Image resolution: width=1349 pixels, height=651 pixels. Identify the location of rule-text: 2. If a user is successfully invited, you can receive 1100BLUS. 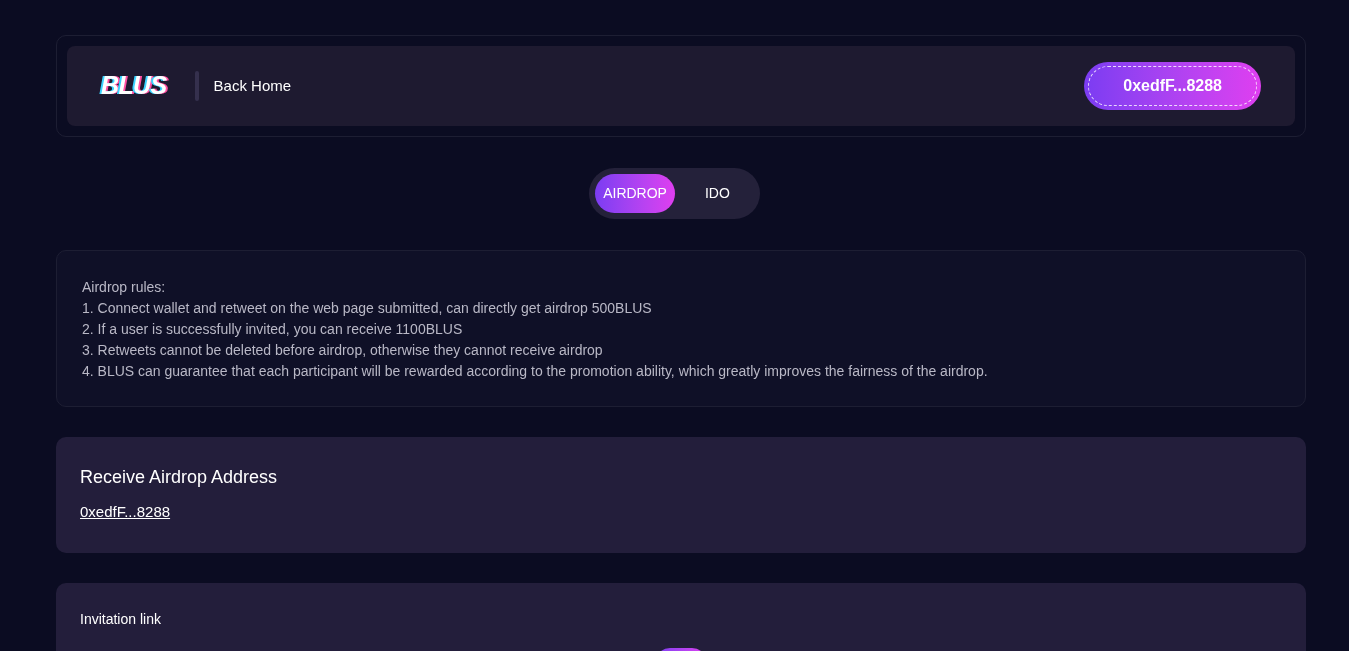
(273, 329).